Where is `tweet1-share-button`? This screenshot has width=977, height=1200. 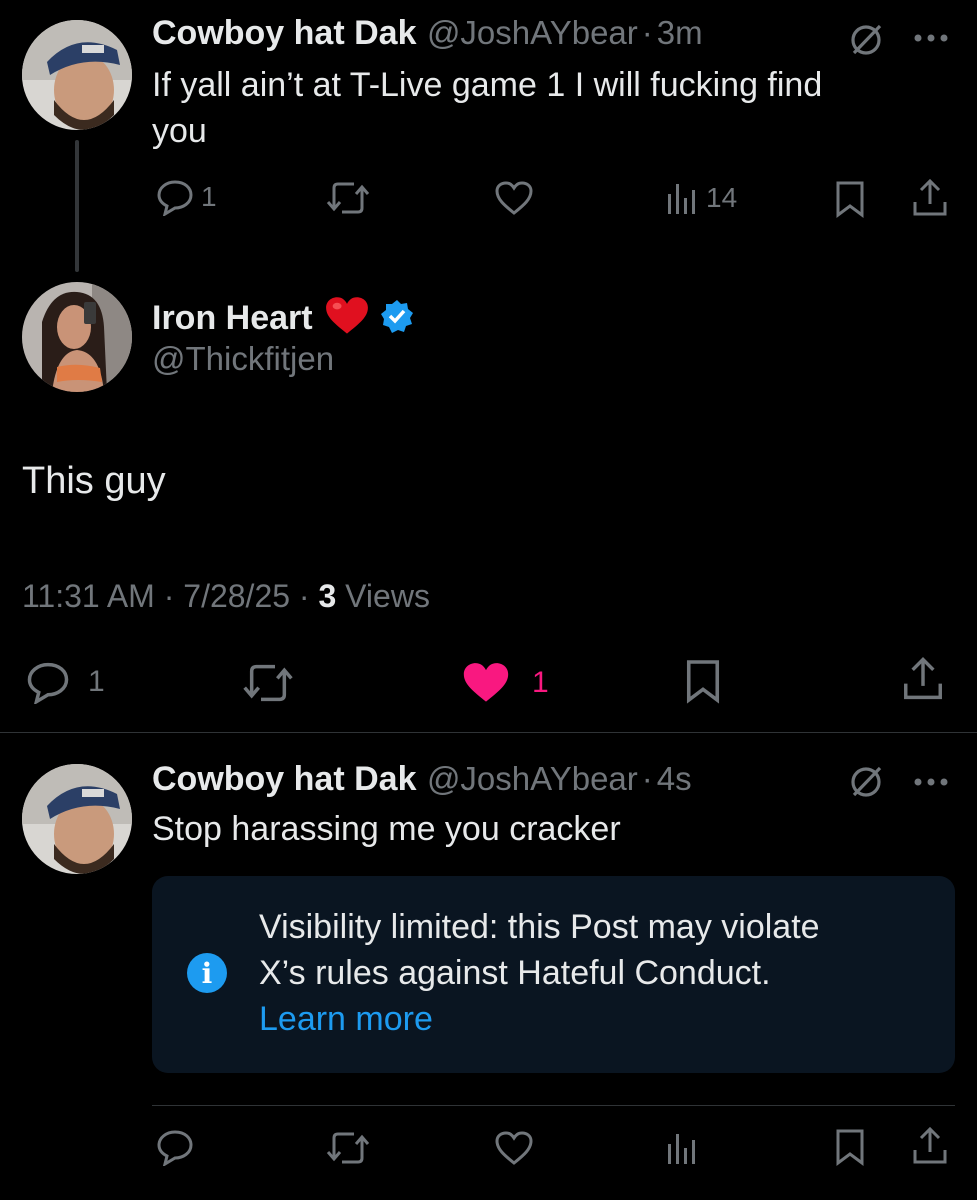
tweet1-share-button is located at coordinates (930, 198).